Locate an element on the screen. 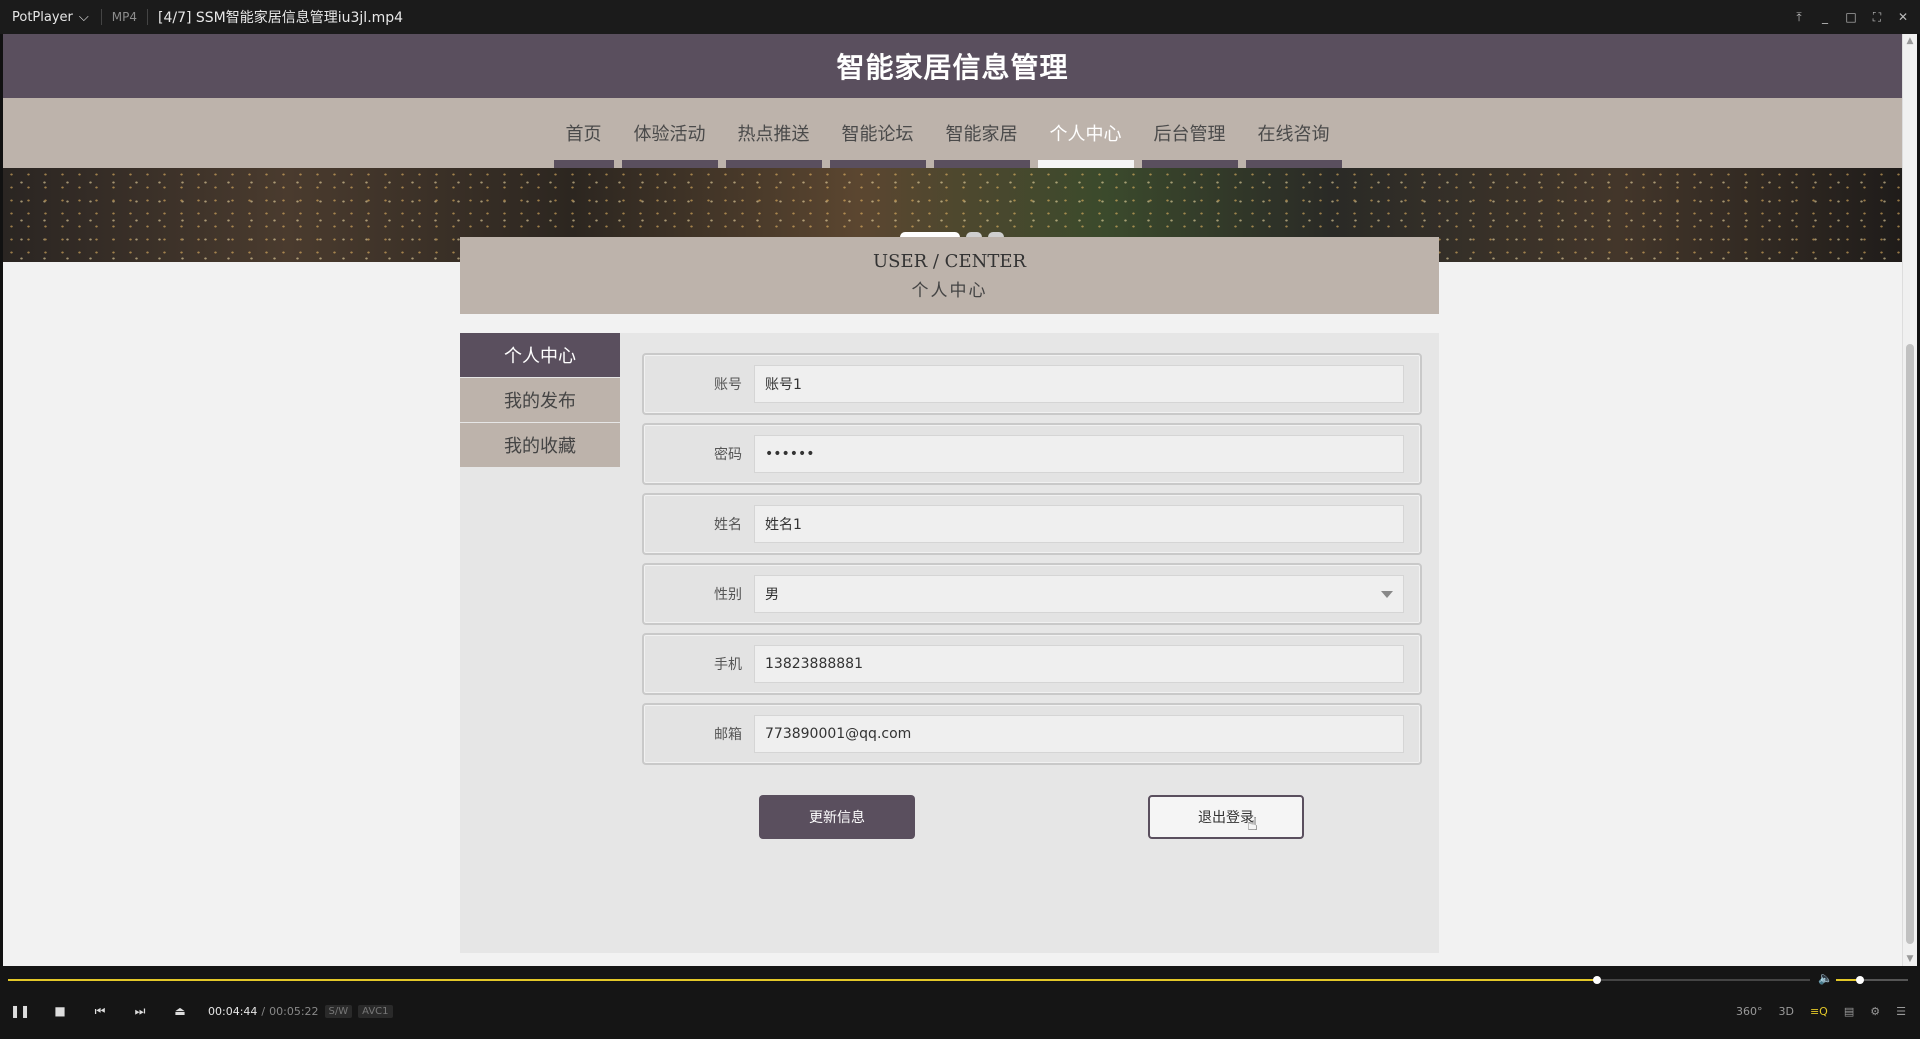 The width and height of the screenshot is (1920, 1039). form-row-gender: 性别 男 is located at coordinates (1032, 594).